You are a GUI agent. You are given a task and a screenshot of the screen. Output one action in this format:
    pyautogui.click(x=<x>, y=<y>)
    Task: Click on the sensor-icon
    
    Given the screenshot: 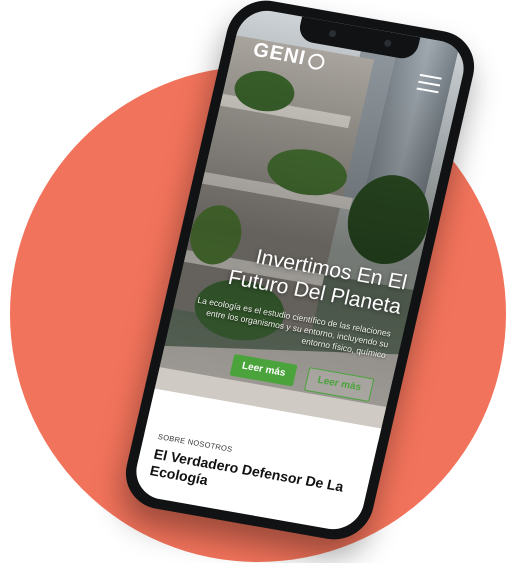 What is the action you would take?
    pyautogui.click(x=387, y=43)
    